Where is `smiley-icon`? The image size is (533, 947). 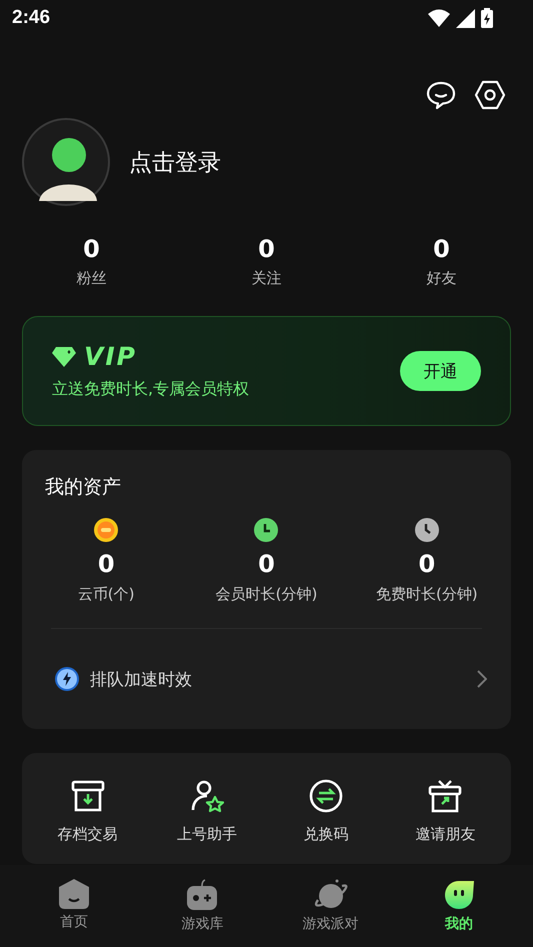
smiley-icon is located at coordinates (458, 895).